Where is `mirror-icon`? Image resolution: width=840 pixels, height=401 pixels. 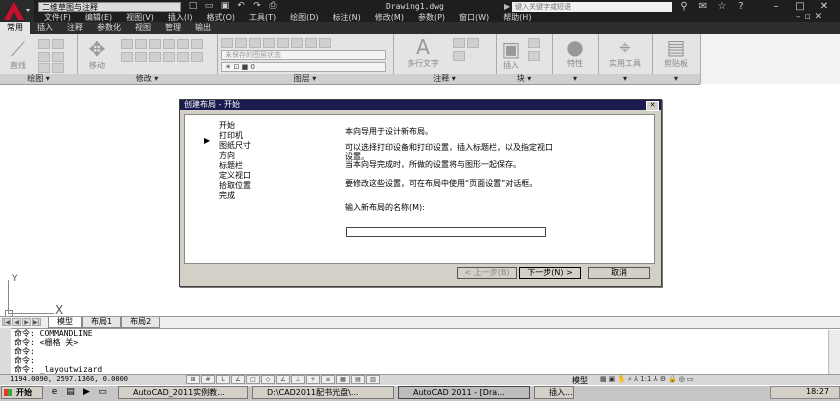 mirror-icon is located at coordinates (183, 44).